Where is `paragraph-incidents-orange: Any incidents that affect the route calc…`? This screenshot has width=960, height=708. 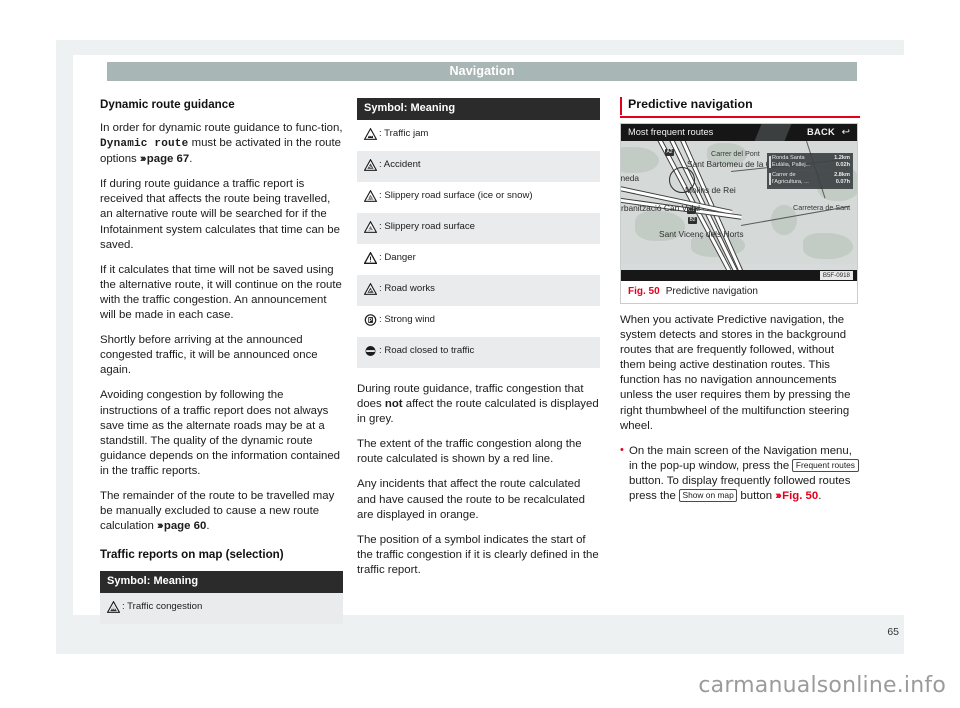
paragraph-incidents-orange: Any incidents that affect the route calc… is located at coordinates (471, 499).